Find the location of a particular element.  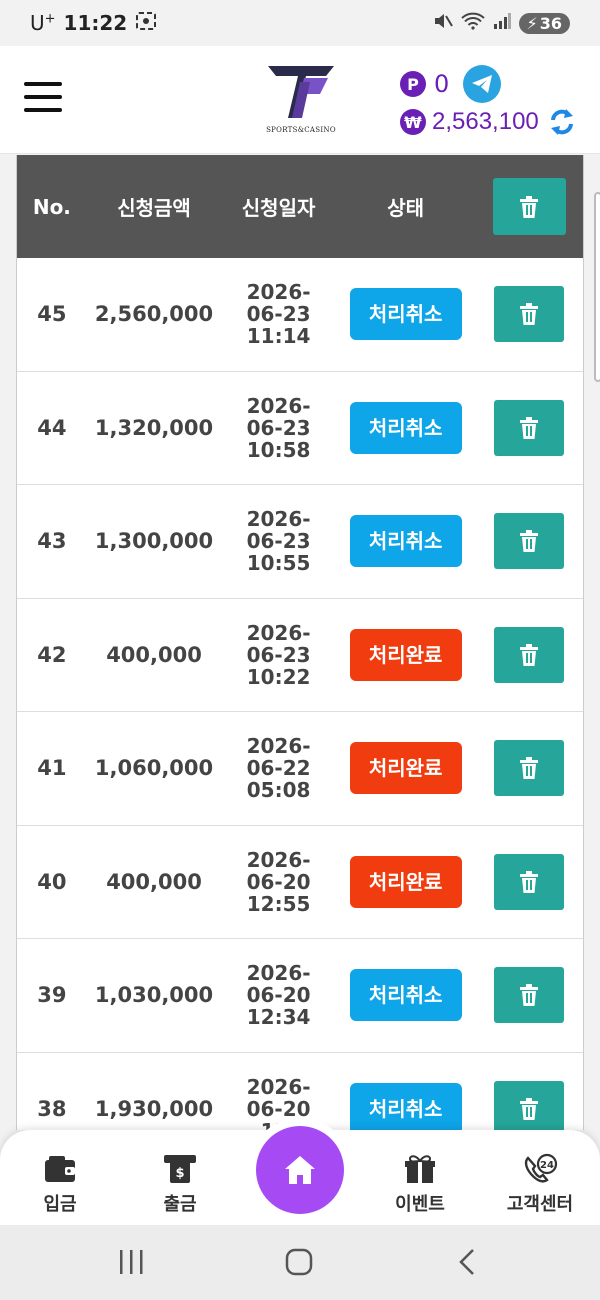

row-amount: 1,930,000 is located at coordinates (154, 1108).